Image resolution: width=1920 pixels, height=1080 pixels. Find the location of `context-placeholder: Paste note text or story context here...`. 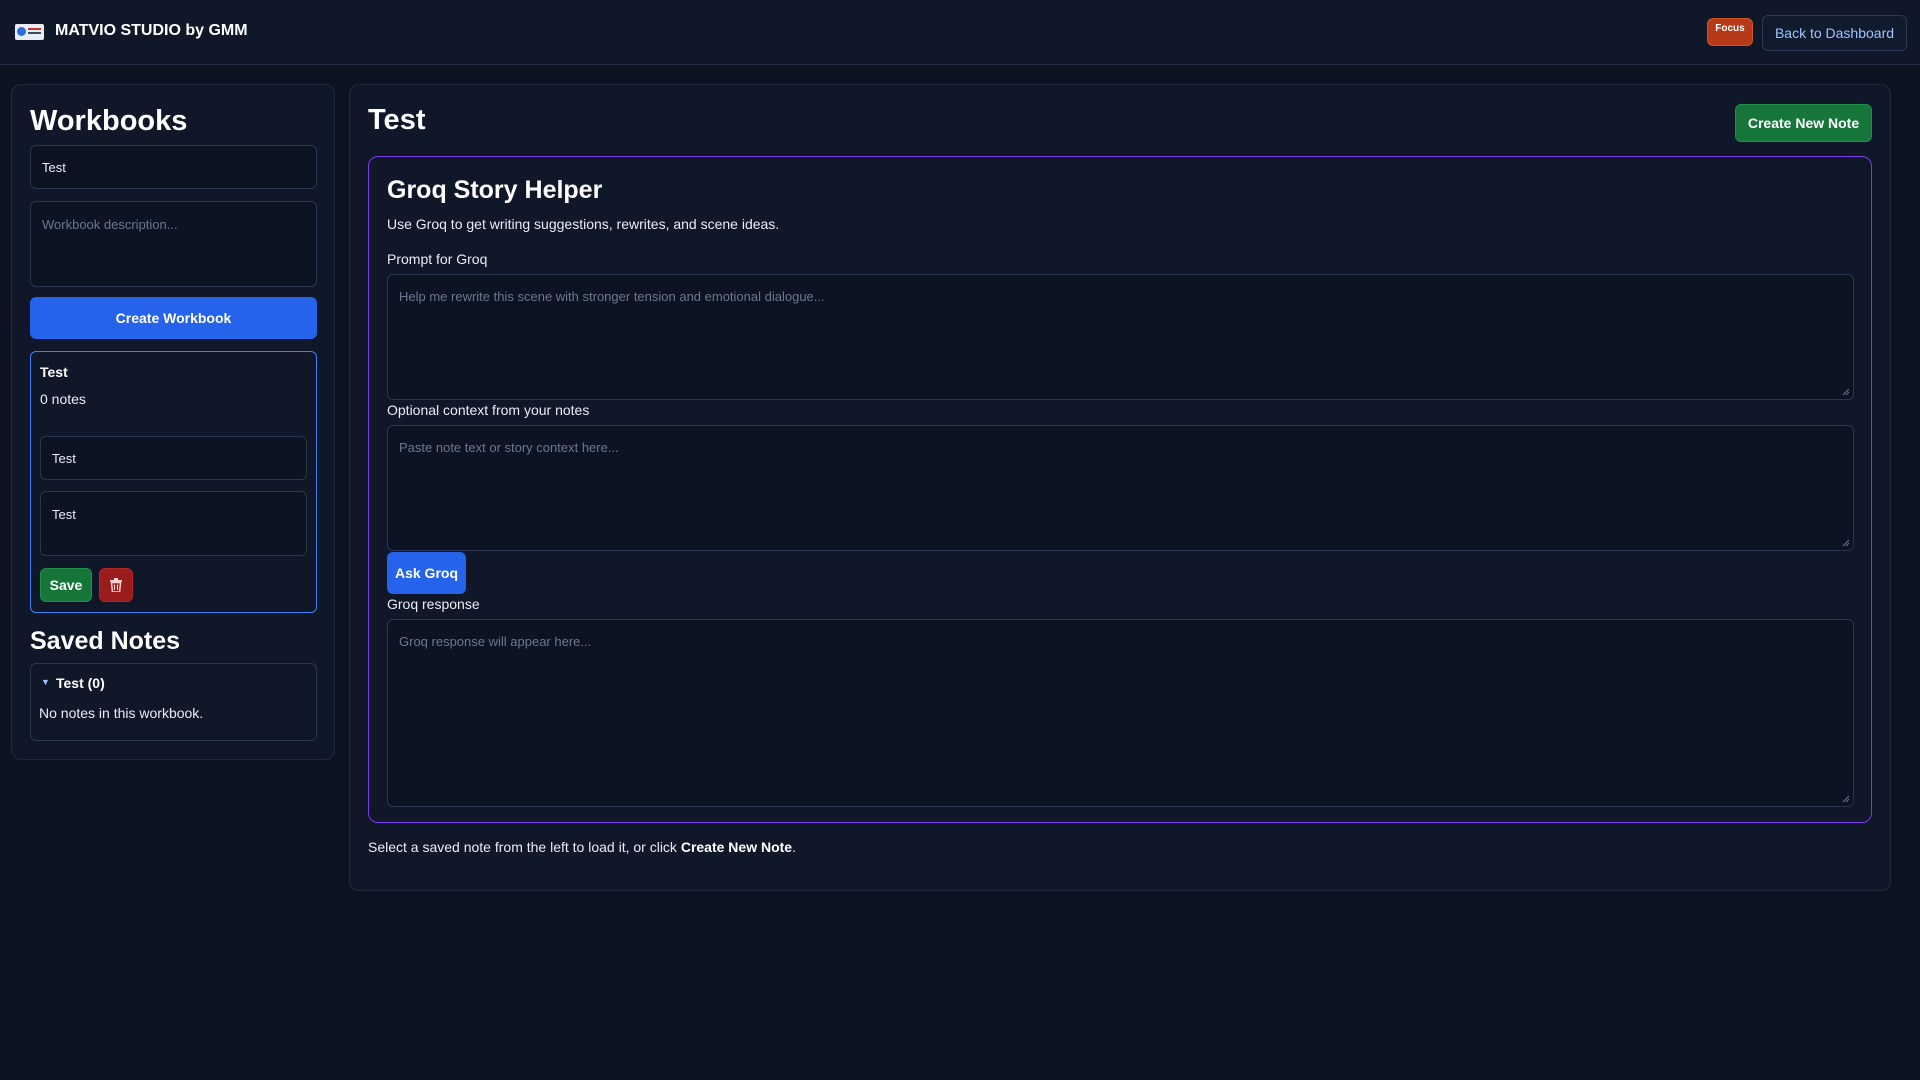

context-placeholder: Paste note text or story context here... is located at coordinates (509, 447).